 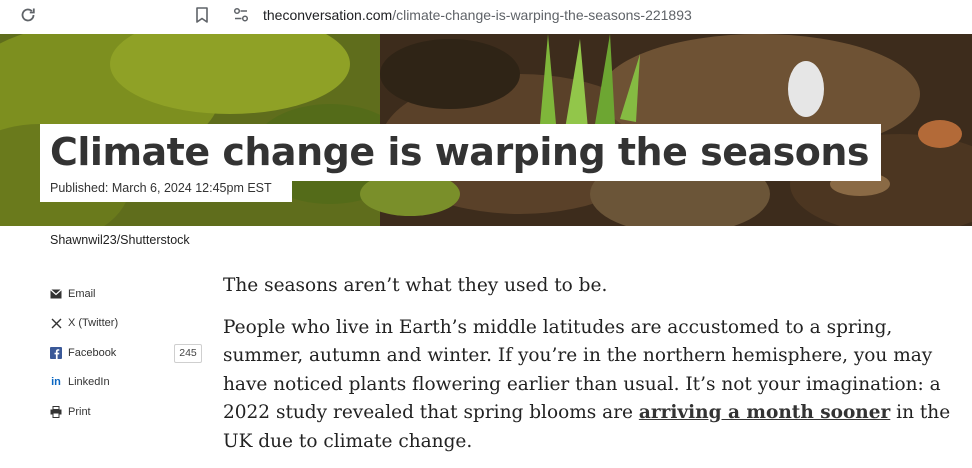 I want to click on envelope-icon, so click(x=56, y=294).